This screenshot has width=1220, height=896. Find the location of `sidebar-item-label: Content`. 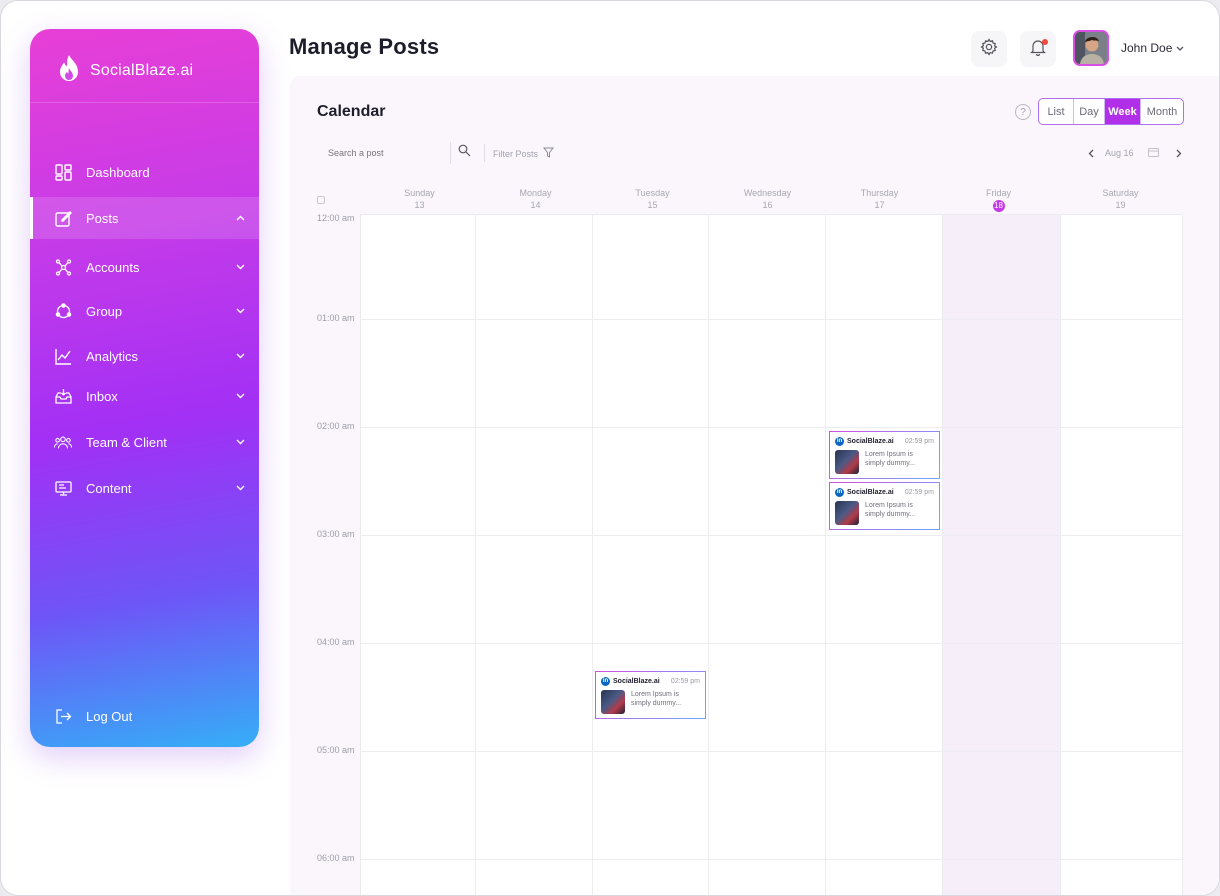

sidebar-item-label: Content is located at coordinates (109, 488).